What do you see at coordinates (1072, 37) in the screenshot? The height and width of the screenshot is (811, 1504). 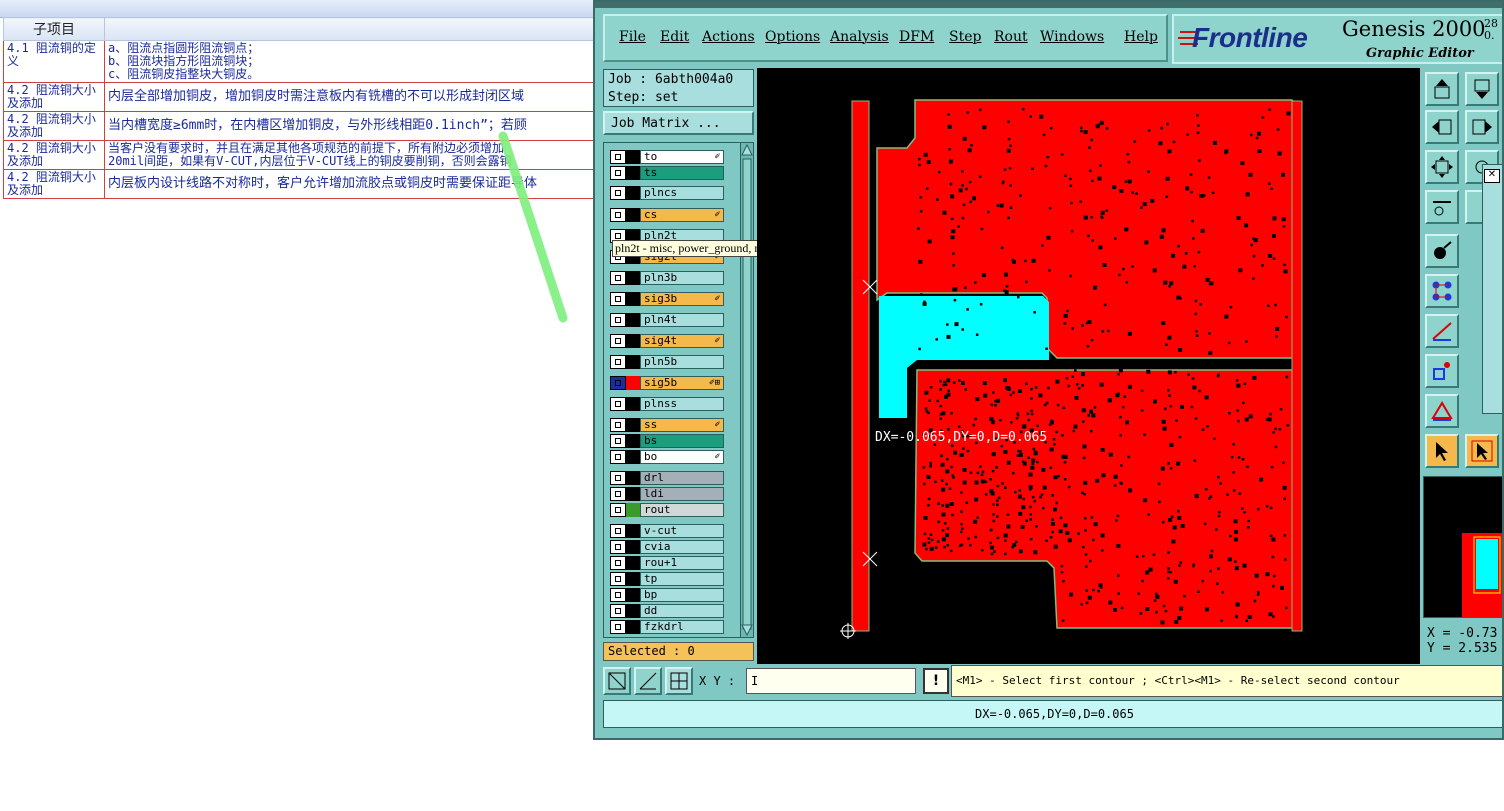 I see `menu-windows: Windows` at bounding box center [1072, 37].